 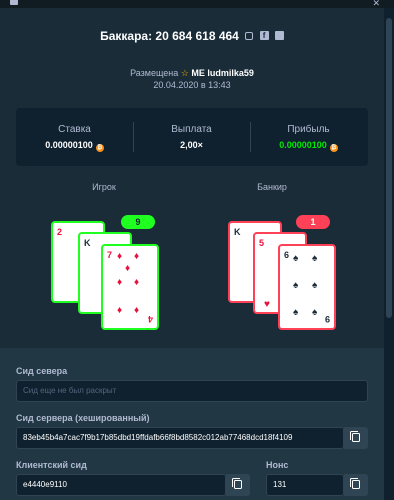 What do you see at coordinates (192, 391) in the screenshot?
I see `server-seed-field: Сид еще не был раскрыт` at bounding box center [192, 391].